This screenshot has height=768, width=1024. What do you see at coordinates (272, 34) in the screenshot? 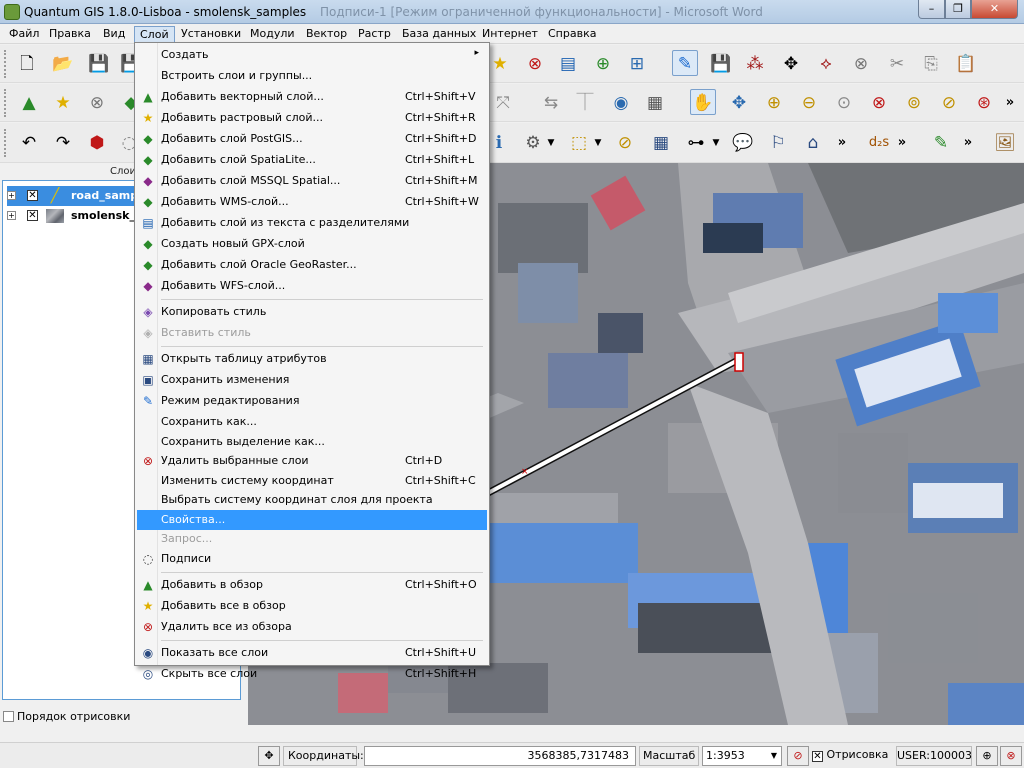
I see `menu-plugins: Модули` at bounding box center [272, 34].